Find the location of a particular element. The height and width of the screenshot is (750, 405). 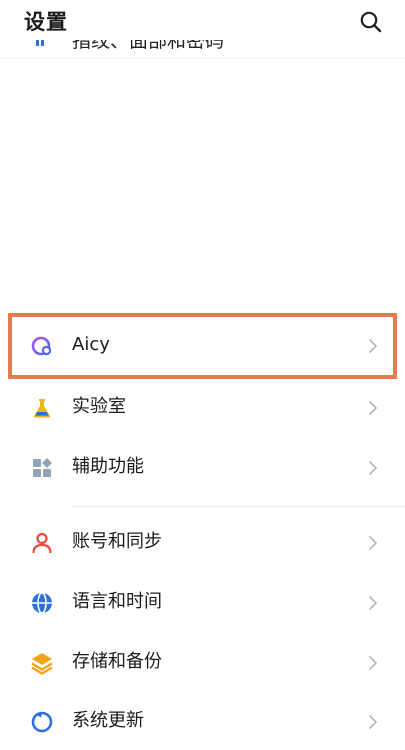

settings-item-language-time: 语言和时间 is located at coordinates (202, 603).